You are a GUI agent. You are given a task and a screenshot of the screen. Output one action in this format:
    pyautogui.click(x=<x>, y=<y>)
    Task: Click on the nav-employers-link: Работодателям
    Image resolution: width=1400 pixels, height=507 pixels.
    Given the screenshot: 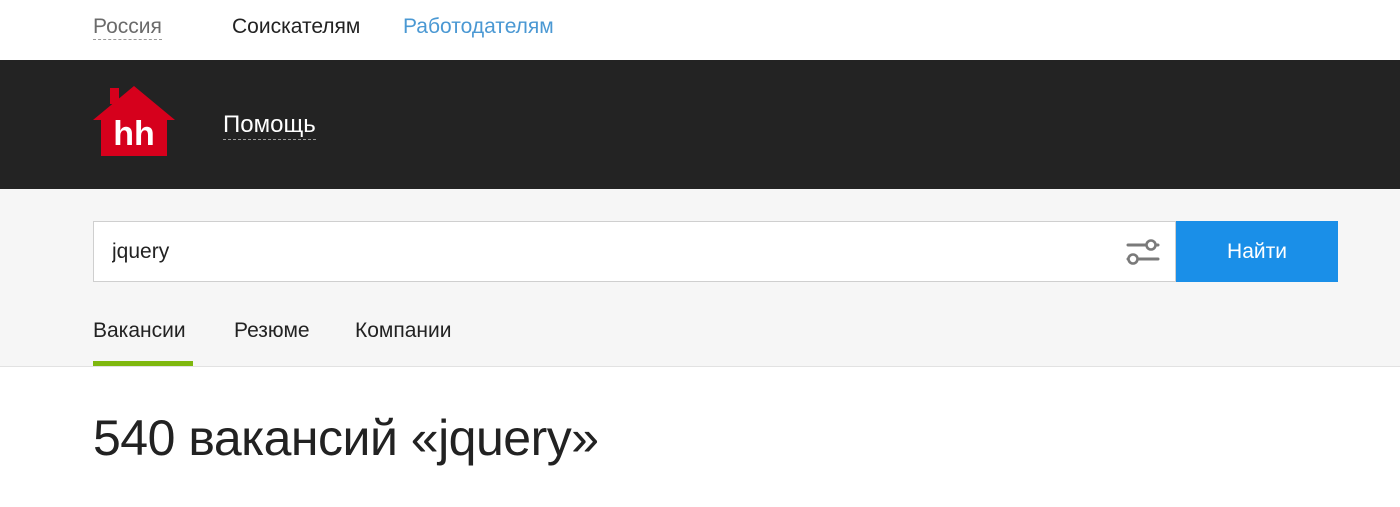 What is the action you would take?
    pyautogui.click(x=478, y=27)
    